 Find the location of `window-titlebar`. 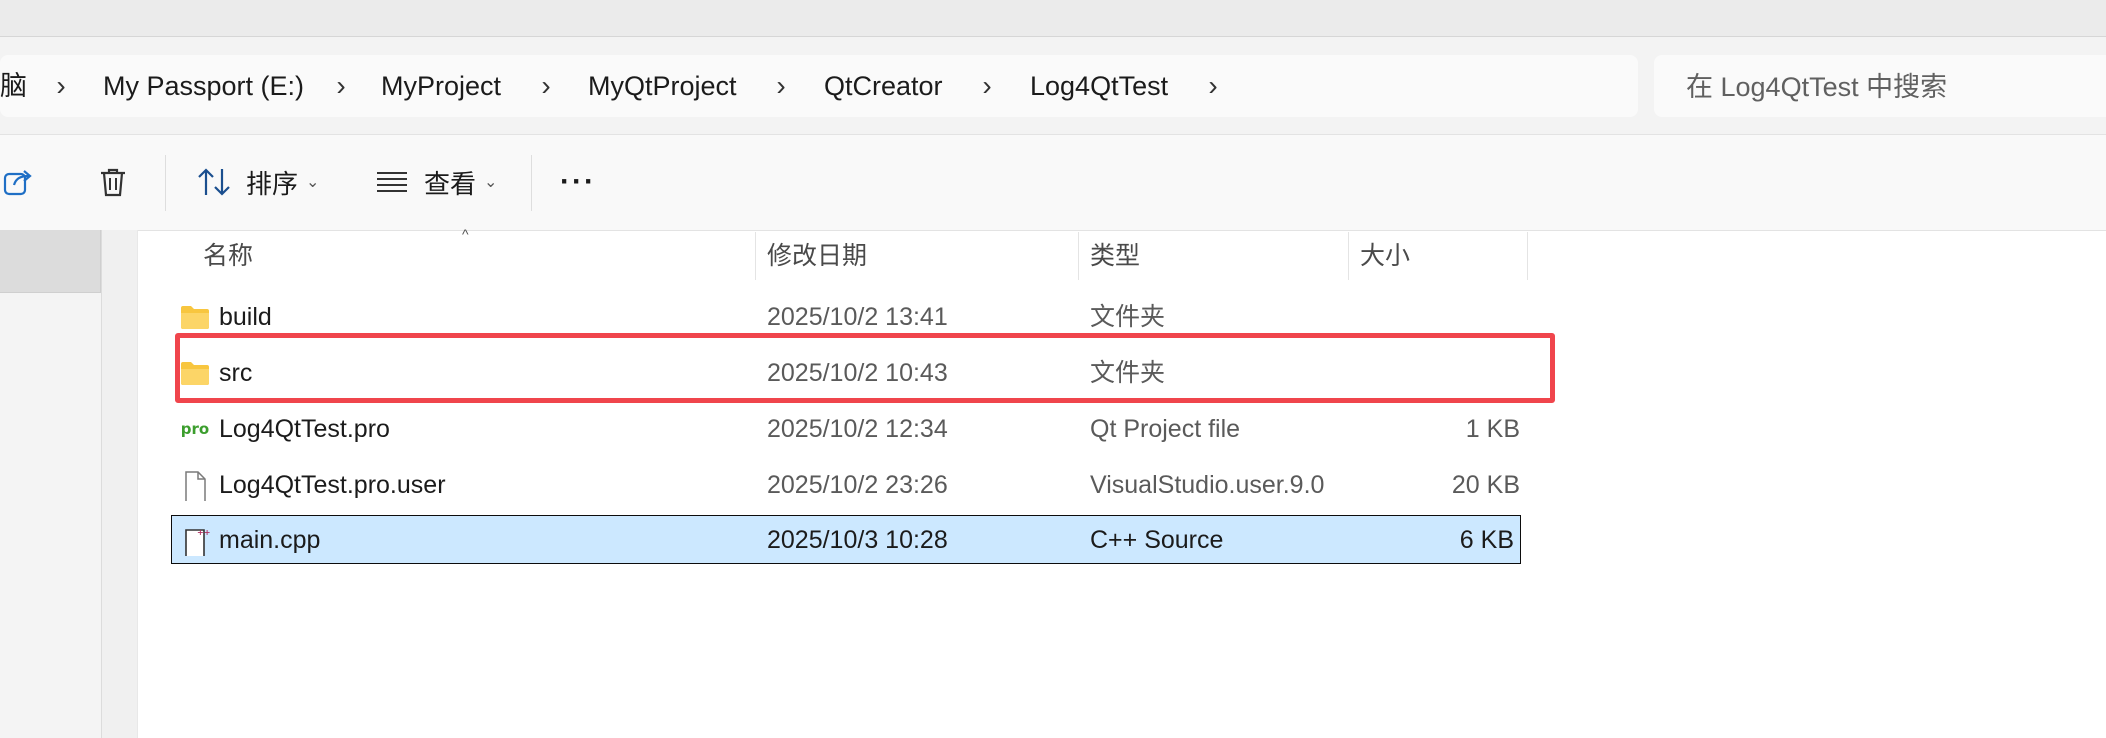

window-titlebar is located at coordinates (1053, 18).